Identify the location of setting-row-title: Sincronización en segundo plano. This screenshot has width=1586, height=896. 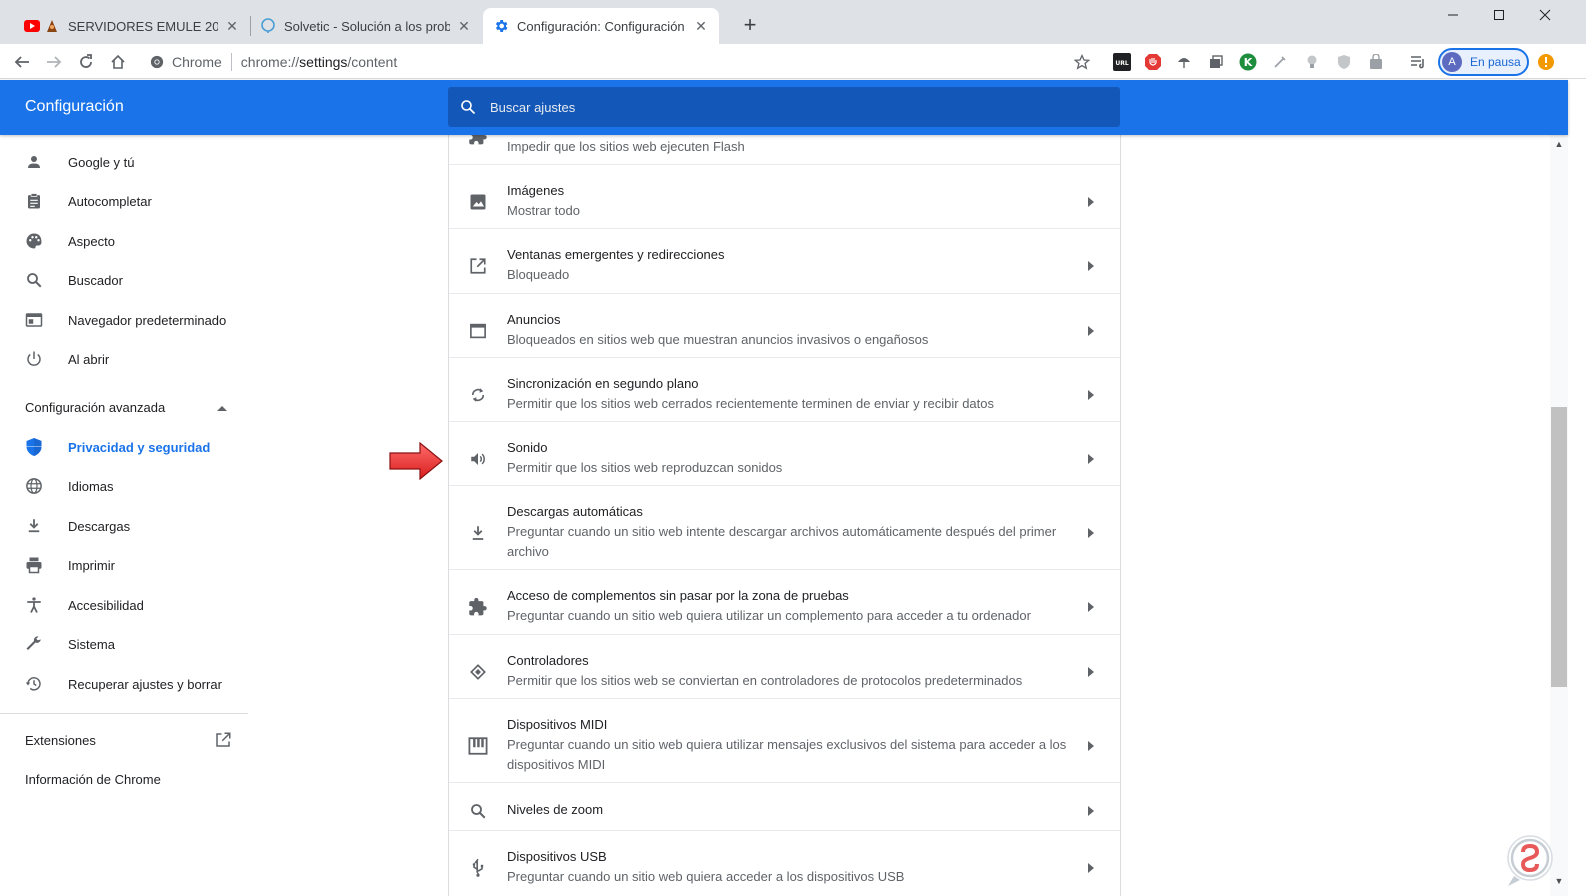
(603, 383).